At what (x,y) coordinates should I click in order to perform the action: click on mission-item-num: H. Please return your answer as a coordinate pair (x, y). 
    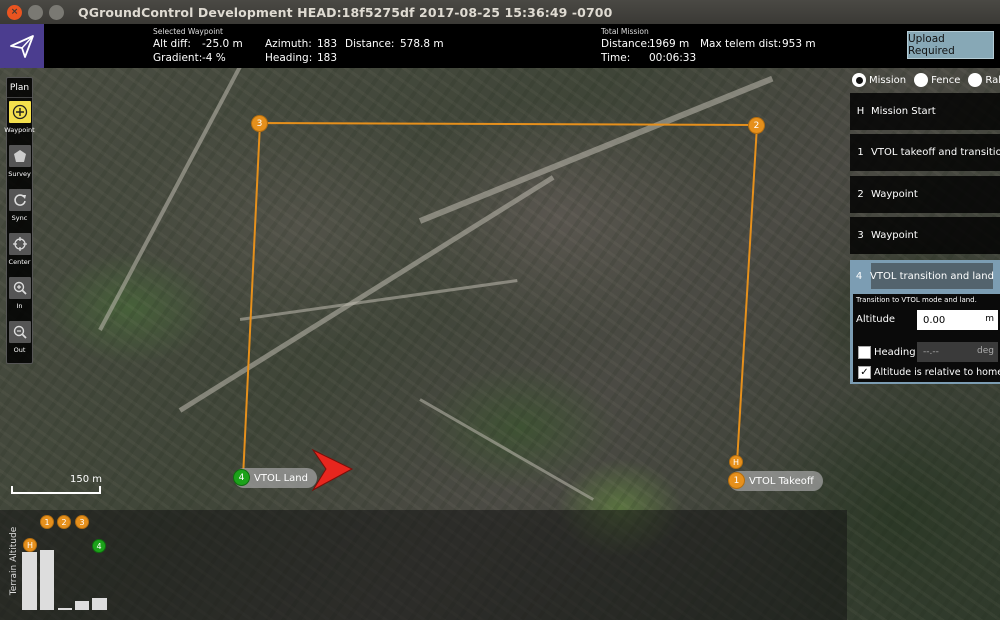
    Looking at the image, I should click on (860, 111).